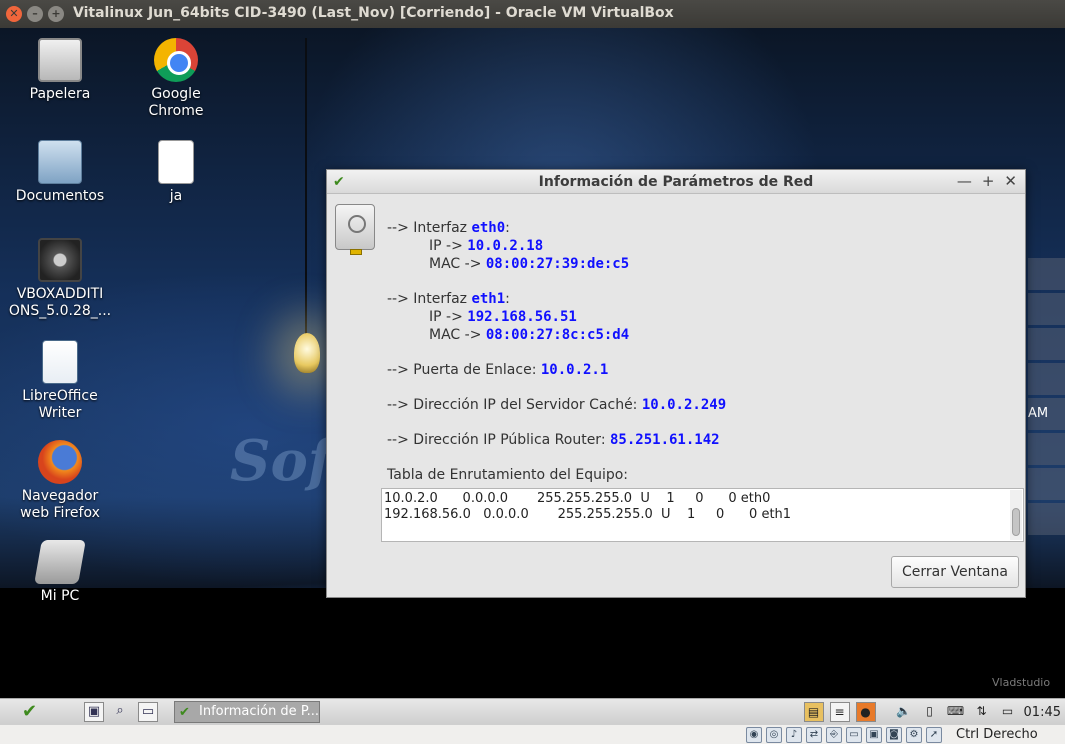  I want to click on wallpaper-wire, so click(306, 198).